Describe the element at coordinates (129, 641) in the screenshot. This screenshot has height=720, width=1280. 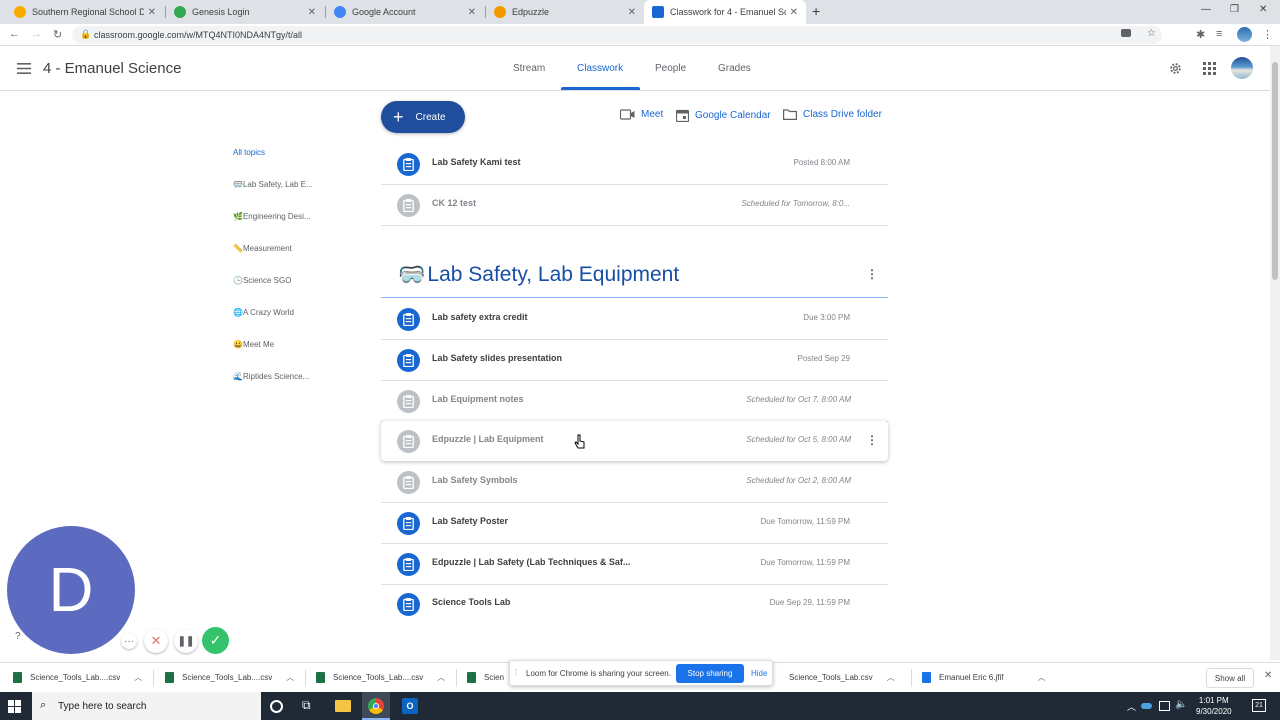
I see `loom-more-icon: ···` at that location.